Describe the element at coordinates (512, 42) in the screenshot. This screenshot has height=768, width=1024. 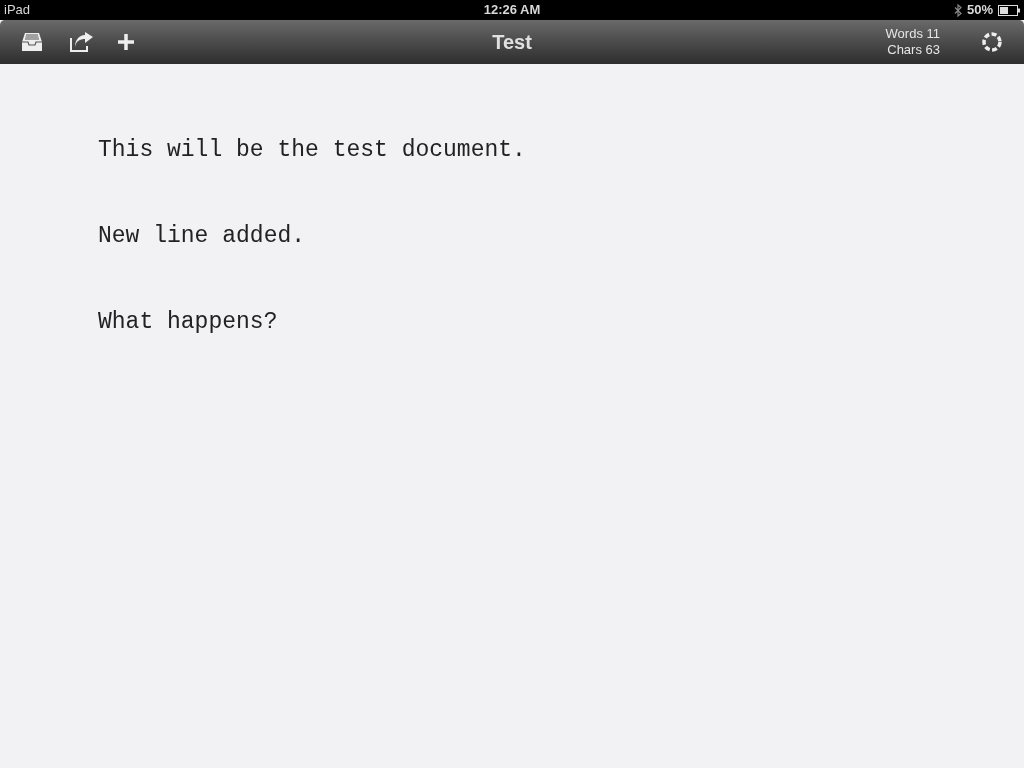
I see `document-title: Test` at that location.